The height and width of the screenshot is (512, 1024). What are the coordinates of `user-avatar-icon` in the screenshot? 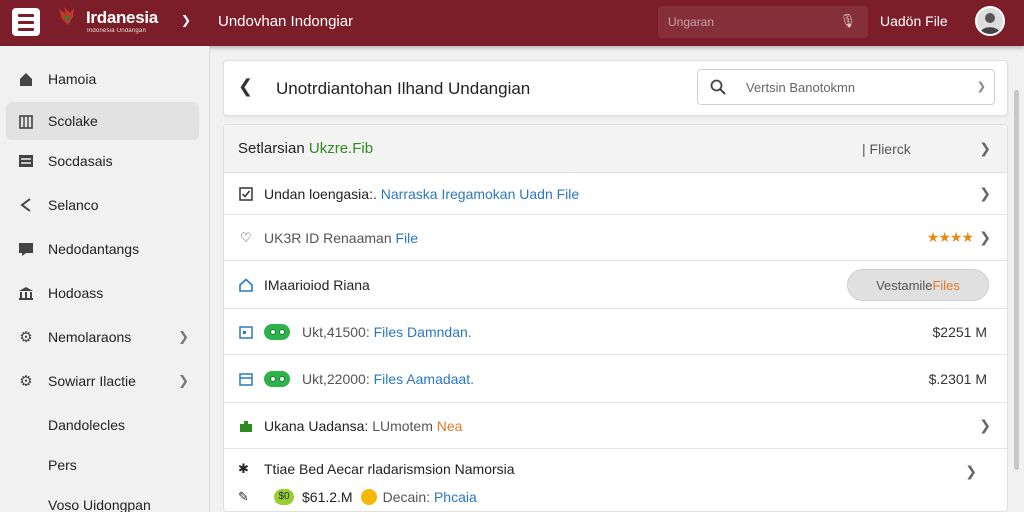 It's located at (990, 21).